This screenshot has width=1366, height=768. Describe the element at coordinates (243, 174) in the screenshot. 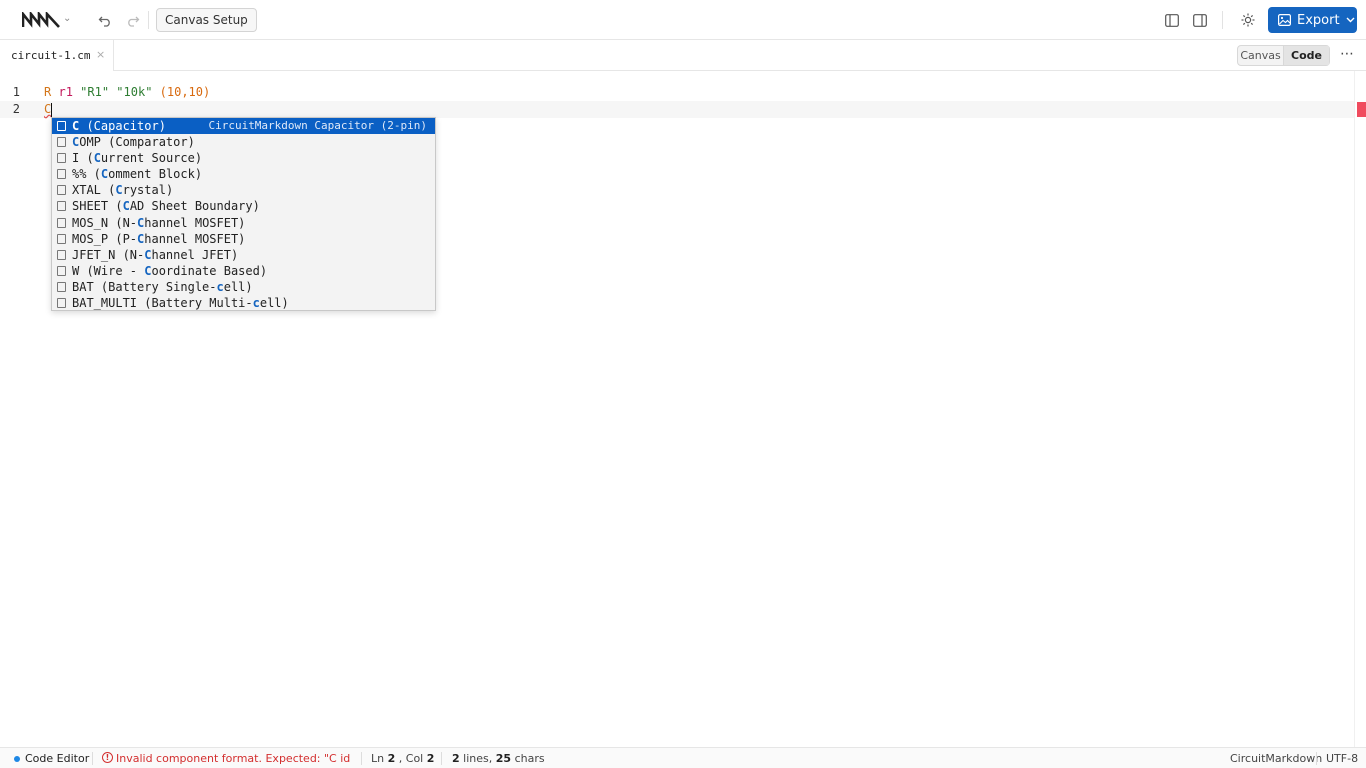

I see `suggestion-item: %% (Comment Block)` at that location.